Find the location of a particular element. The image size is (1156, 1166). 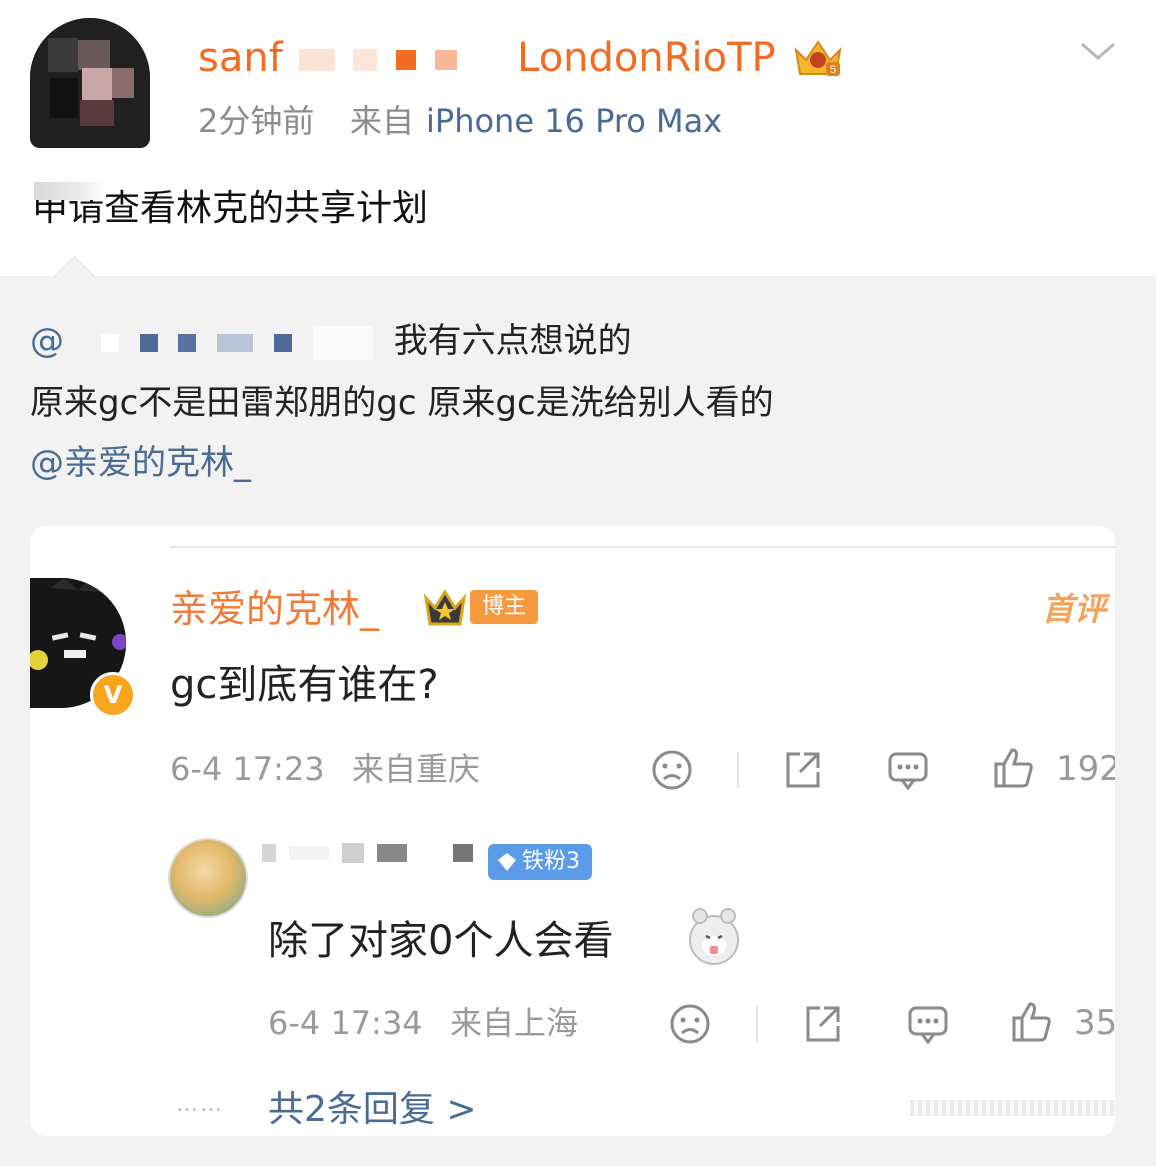

post-text-redaction is located at coordinates (69, 191).